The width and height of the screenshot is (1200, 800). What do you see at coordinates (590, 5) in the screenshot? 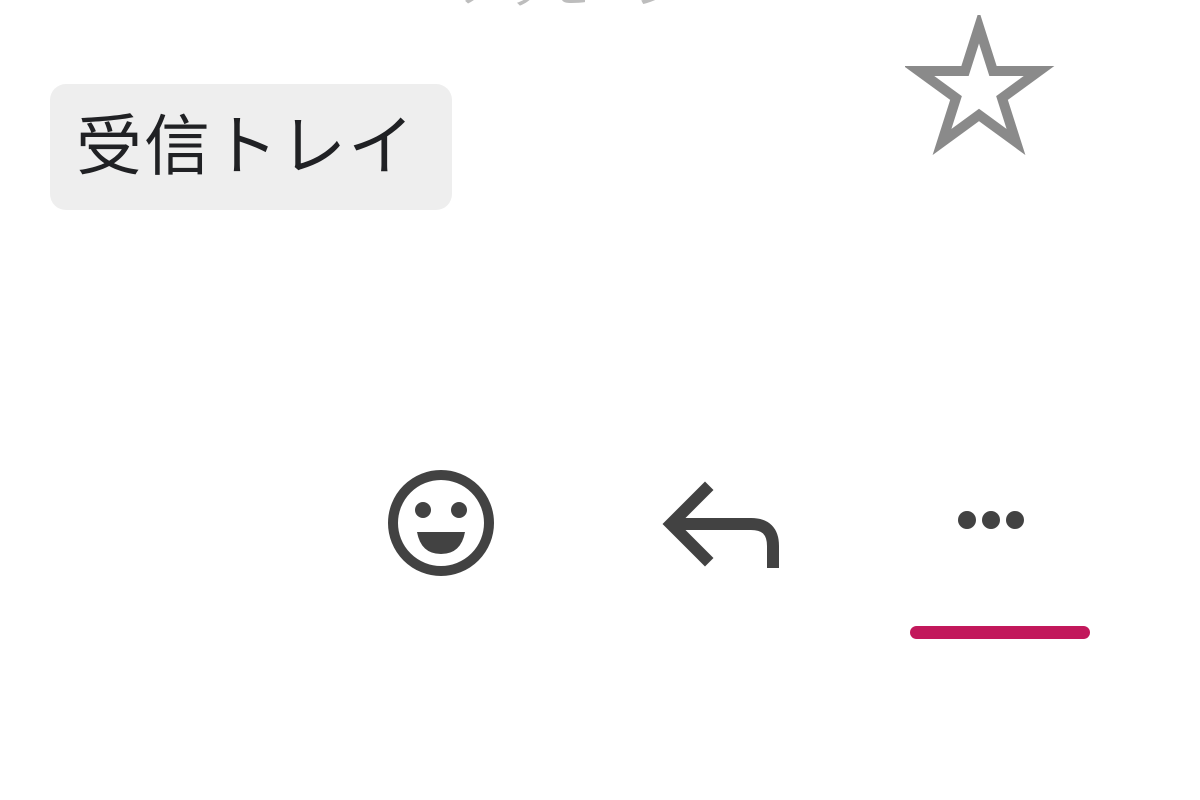
I see `clipped-header-text: メッセージ` at bounding box center [590, 5].